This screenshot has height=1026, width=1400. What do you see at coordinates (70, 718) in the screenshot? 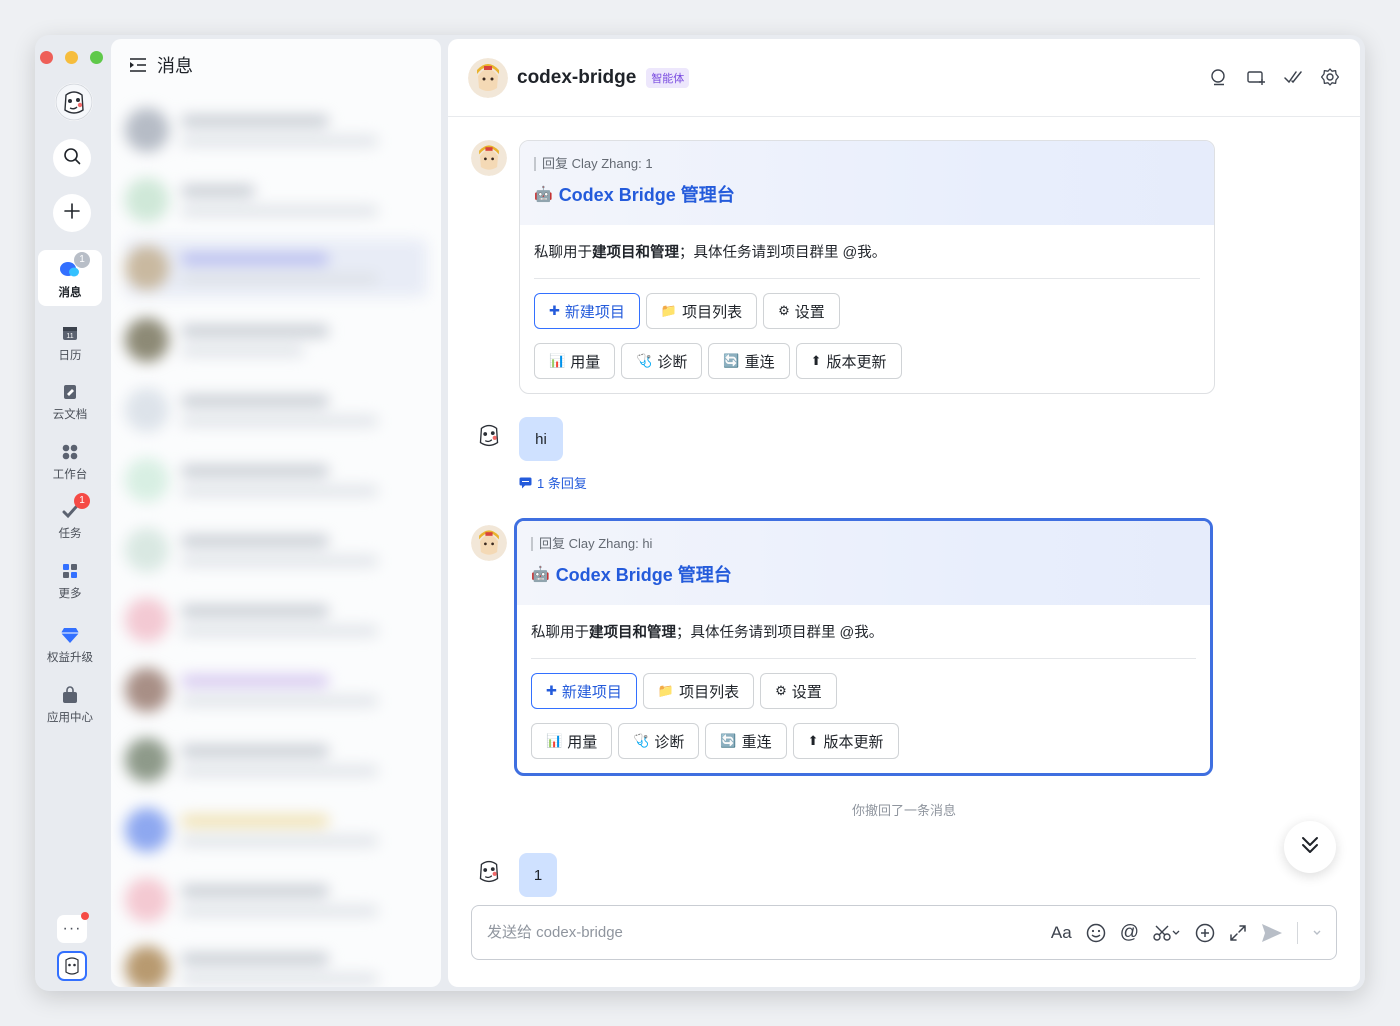
I see `sidebar-item-label: 应用中心` at bounding box center [70, 718].